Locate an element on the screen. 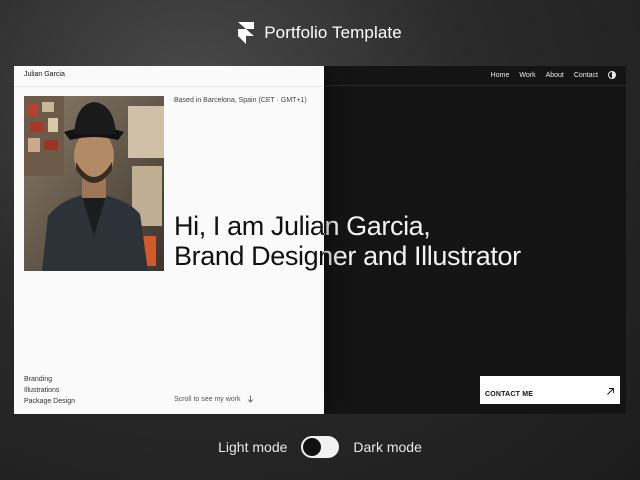 This screenshot has height=480, width=640. half-circle-icon is located at coordinates (612, 75).